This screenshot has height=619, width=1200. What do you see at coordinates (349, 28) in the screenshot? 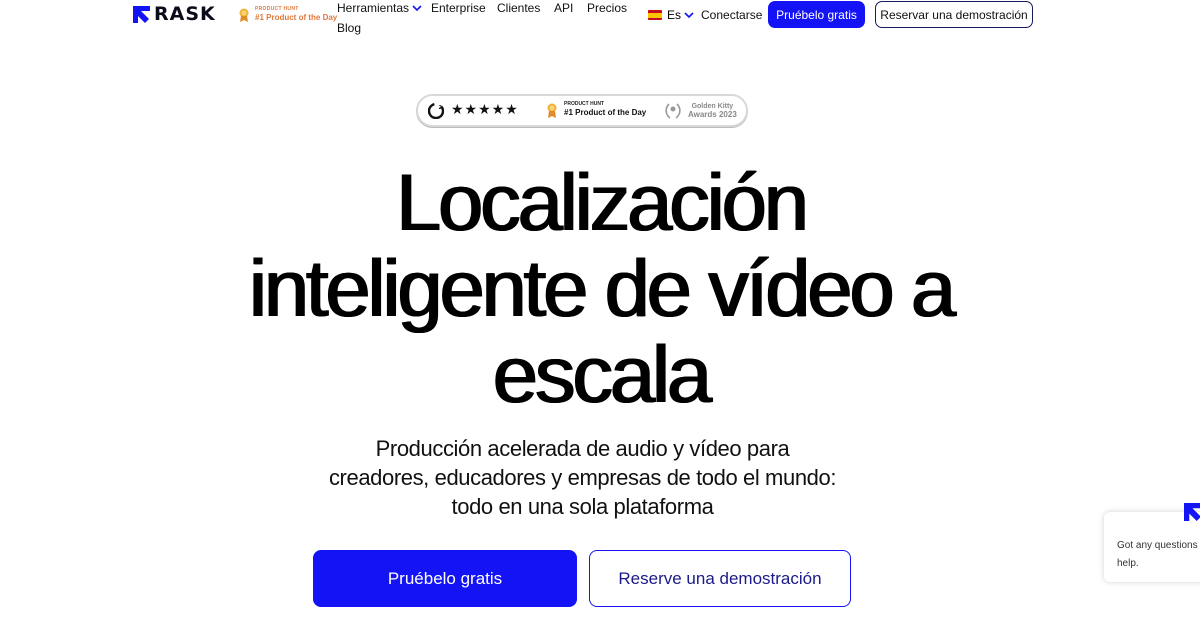
I see `nav-blog: Blog` at bounding box center [349, 28].